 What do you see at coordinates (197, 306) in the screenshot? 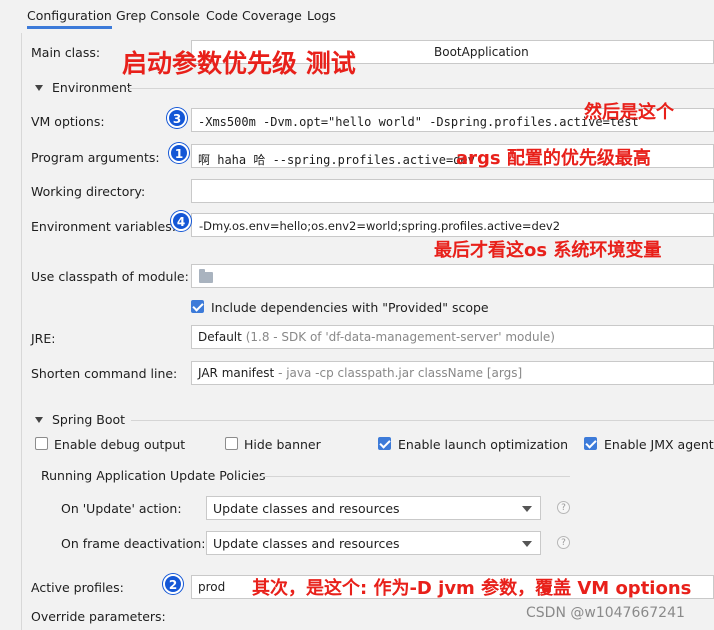
I see `include-dependencies-checkbox` at bounding box center [197, 306].